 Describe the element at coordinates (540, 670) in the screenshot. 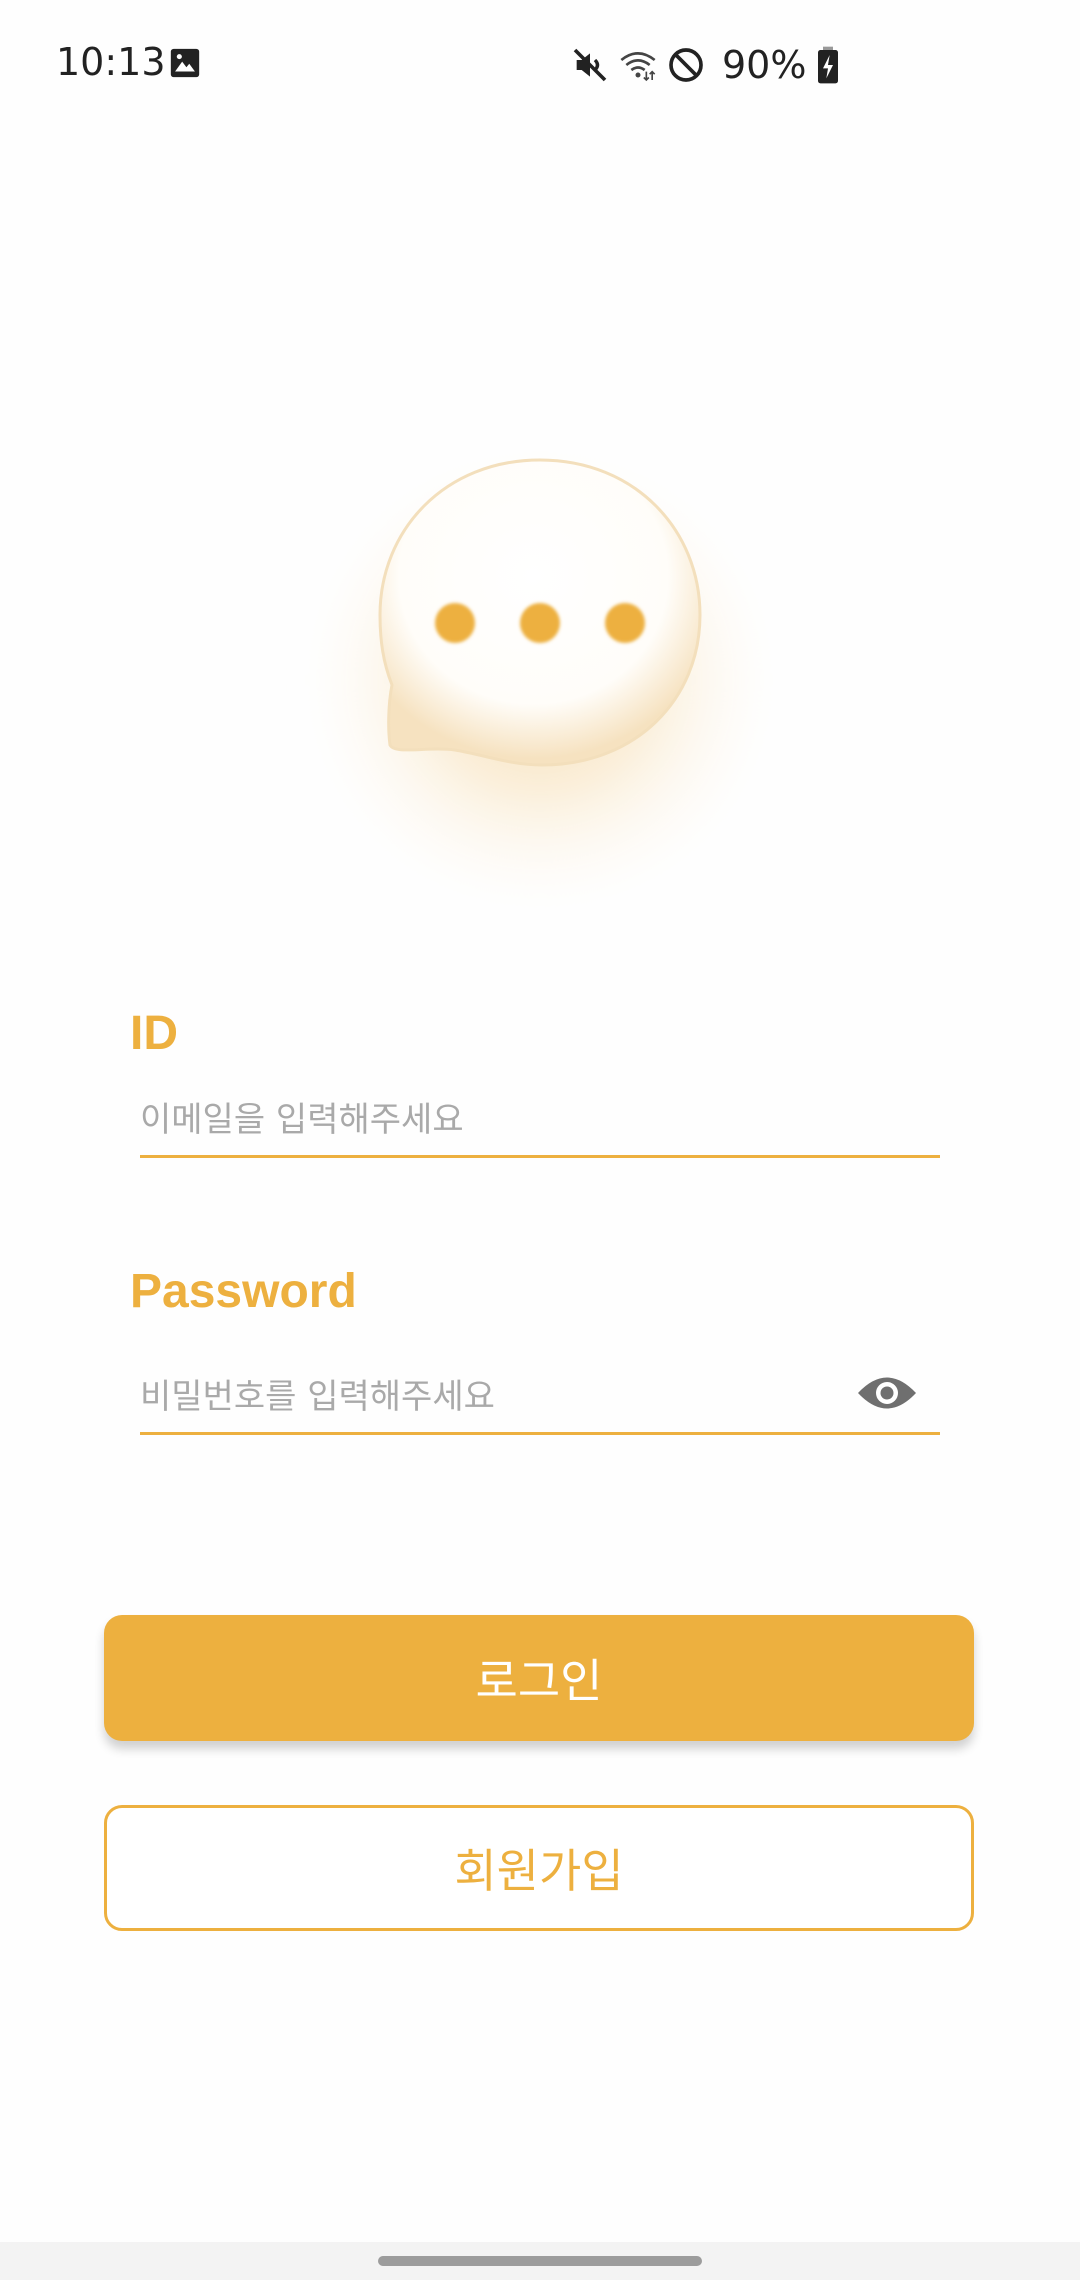

I see `chat-bubble-logo` at that location.